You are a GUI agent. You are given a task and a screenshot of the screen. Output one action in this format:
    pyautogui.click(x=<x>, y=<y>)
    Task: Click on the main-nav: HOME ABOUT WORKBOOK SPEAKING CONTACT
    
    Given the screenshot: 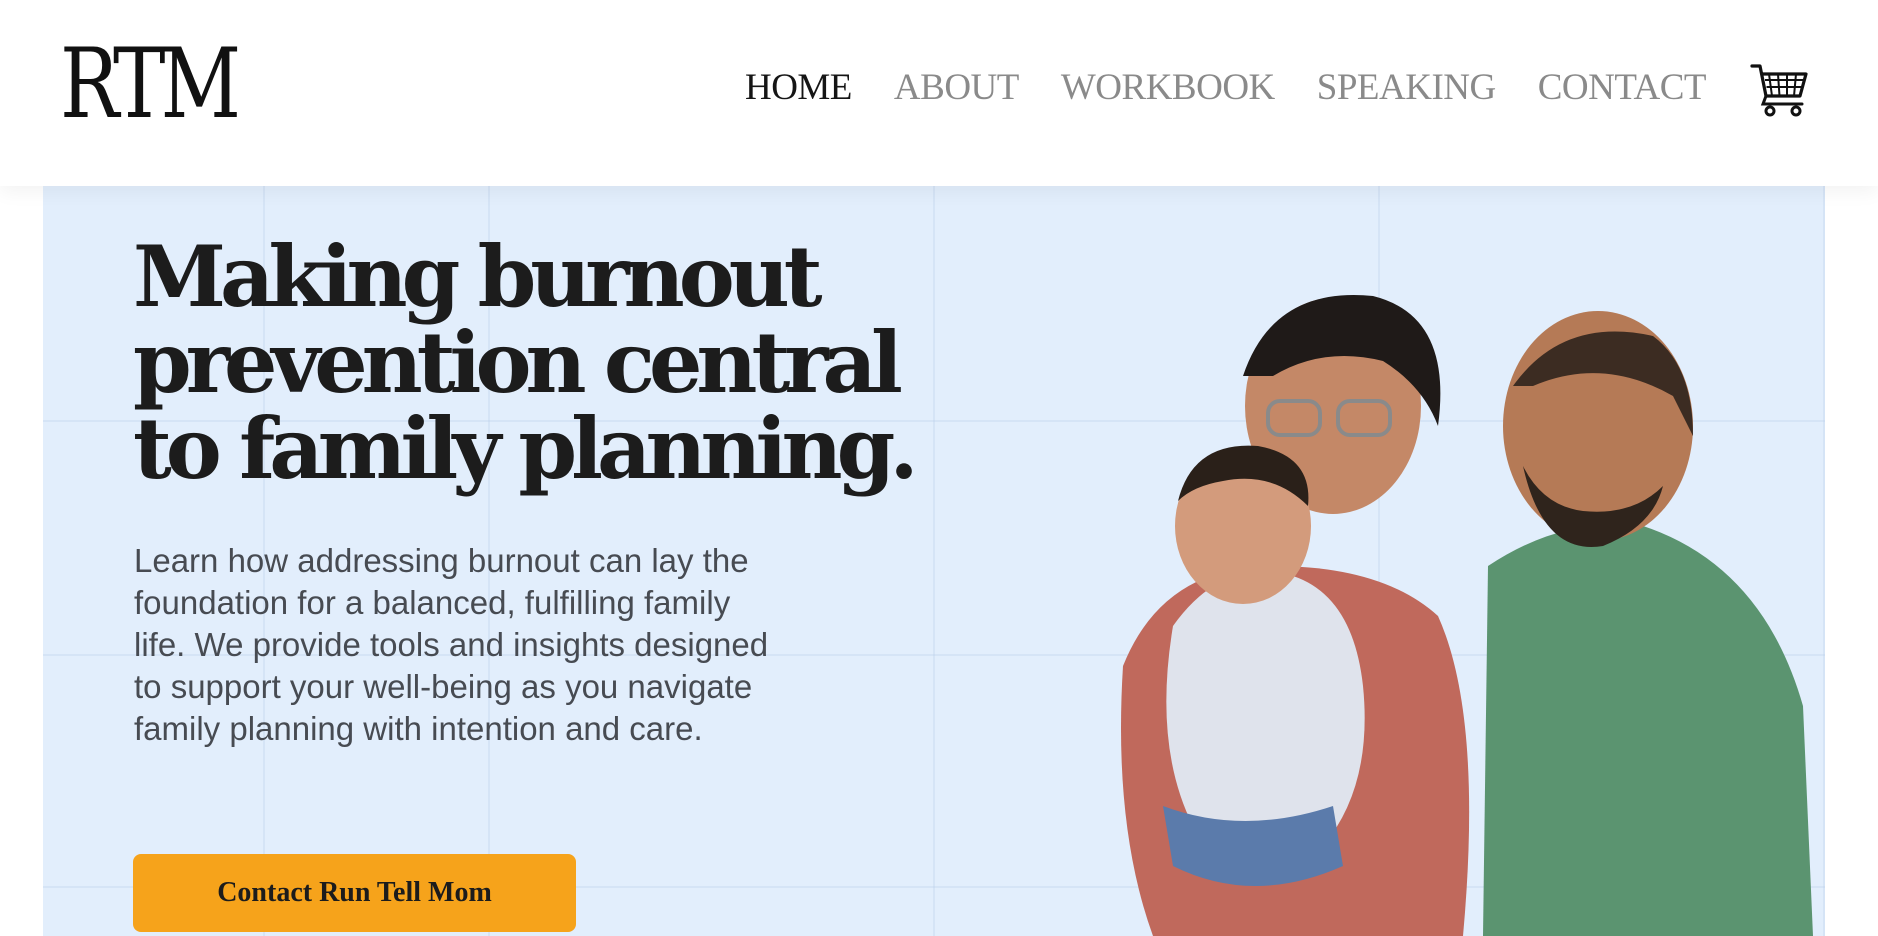 What is the action you would take?
    pyautogui.click(x=1226, y=88)
    